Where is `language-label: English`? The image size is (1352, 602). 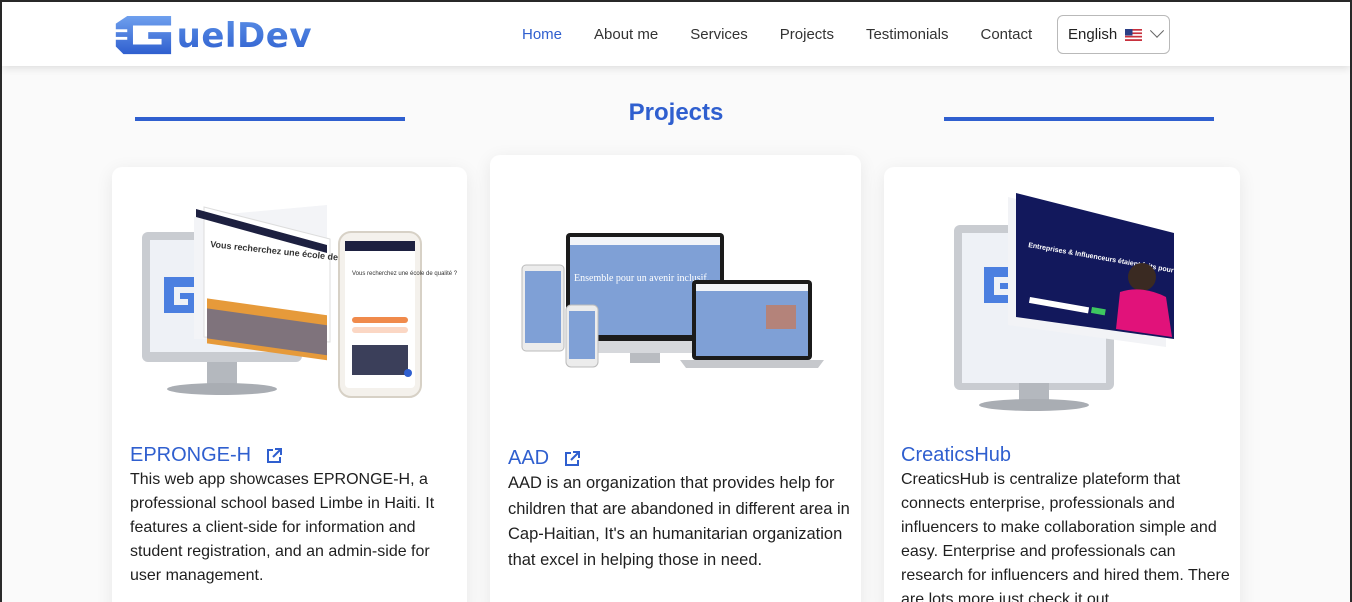
language-label: English is located at coordinates (1093, 34).